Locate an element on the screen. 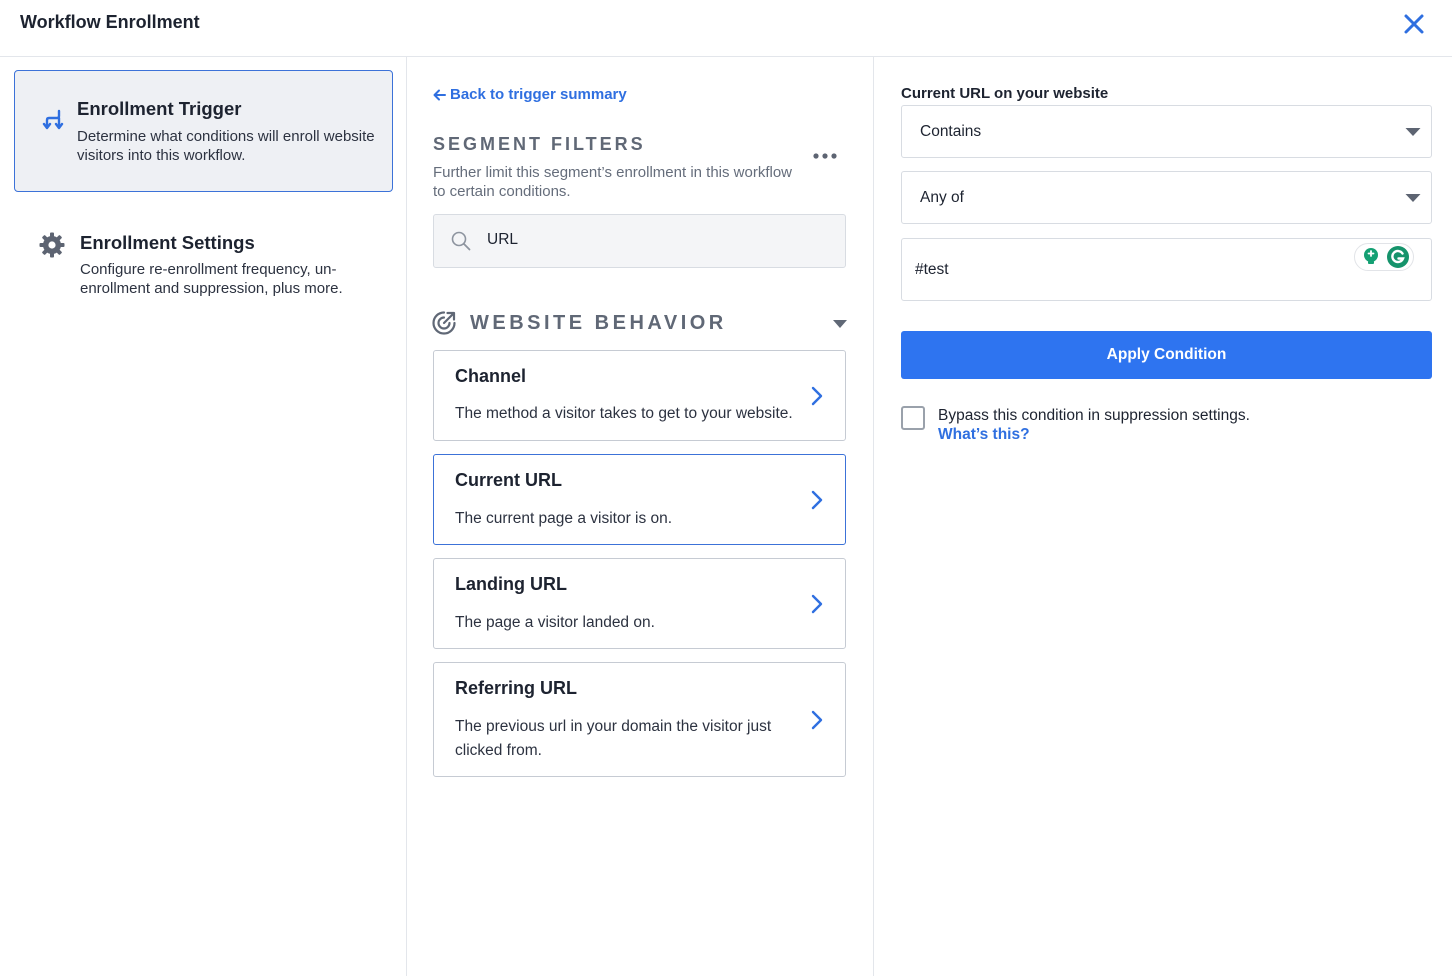  gear-icon is located at coordinates (52, 245).